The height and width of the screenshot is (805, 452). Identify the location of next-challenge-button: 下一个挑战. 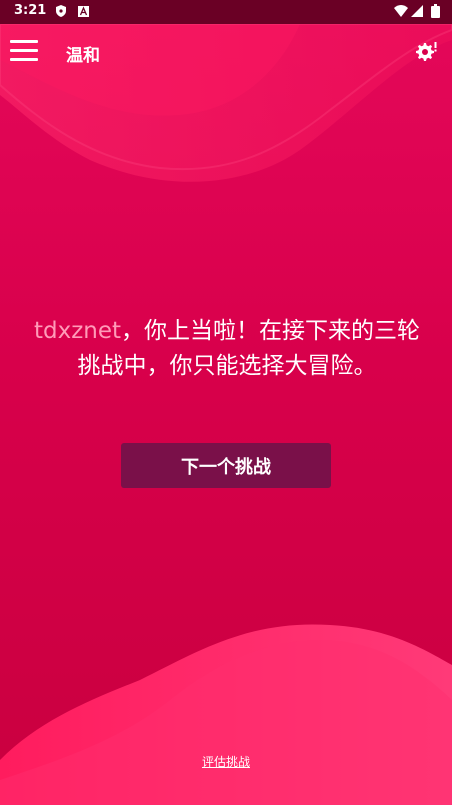
(226, 465).